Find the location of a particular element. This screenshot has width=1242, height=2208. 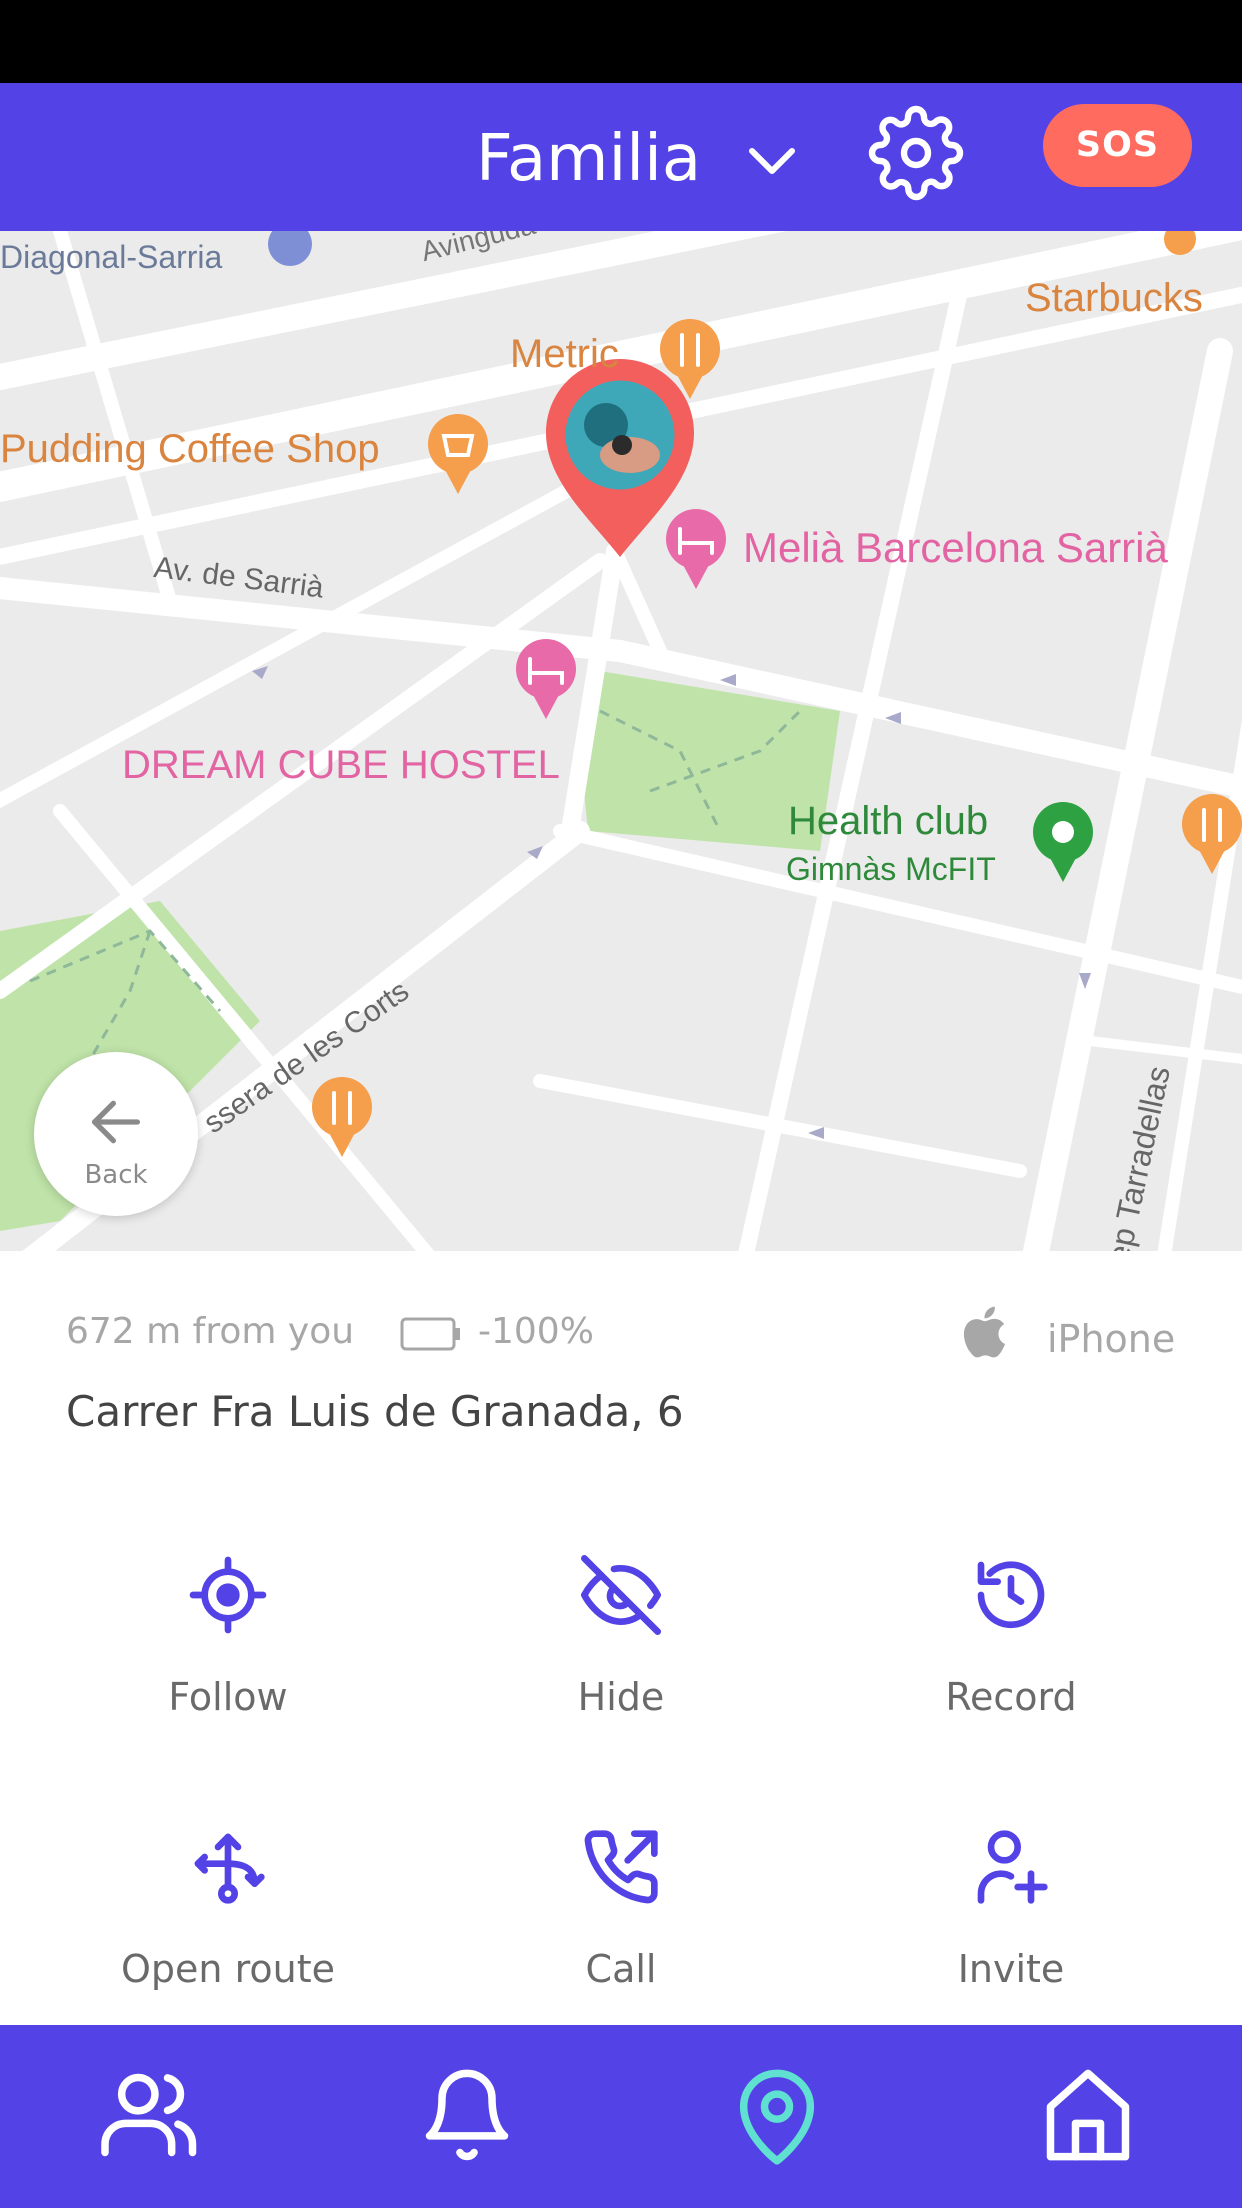

call-button: Call is located at coordinates (621, 1927).